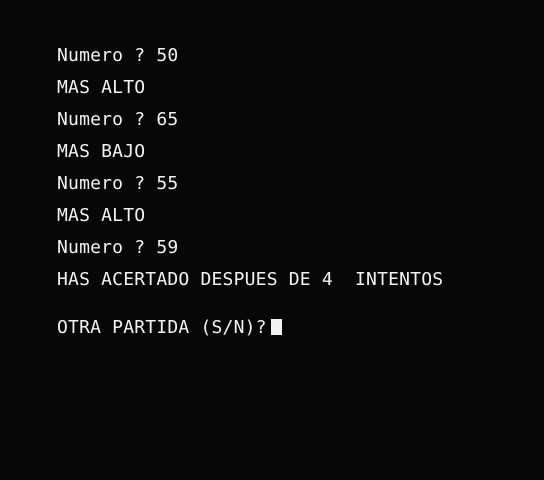 The width and height of the screenshot is (544, 480). I want to click on prompt-text: OTRA PARTIDA (S/N)?, so click(162, 327).